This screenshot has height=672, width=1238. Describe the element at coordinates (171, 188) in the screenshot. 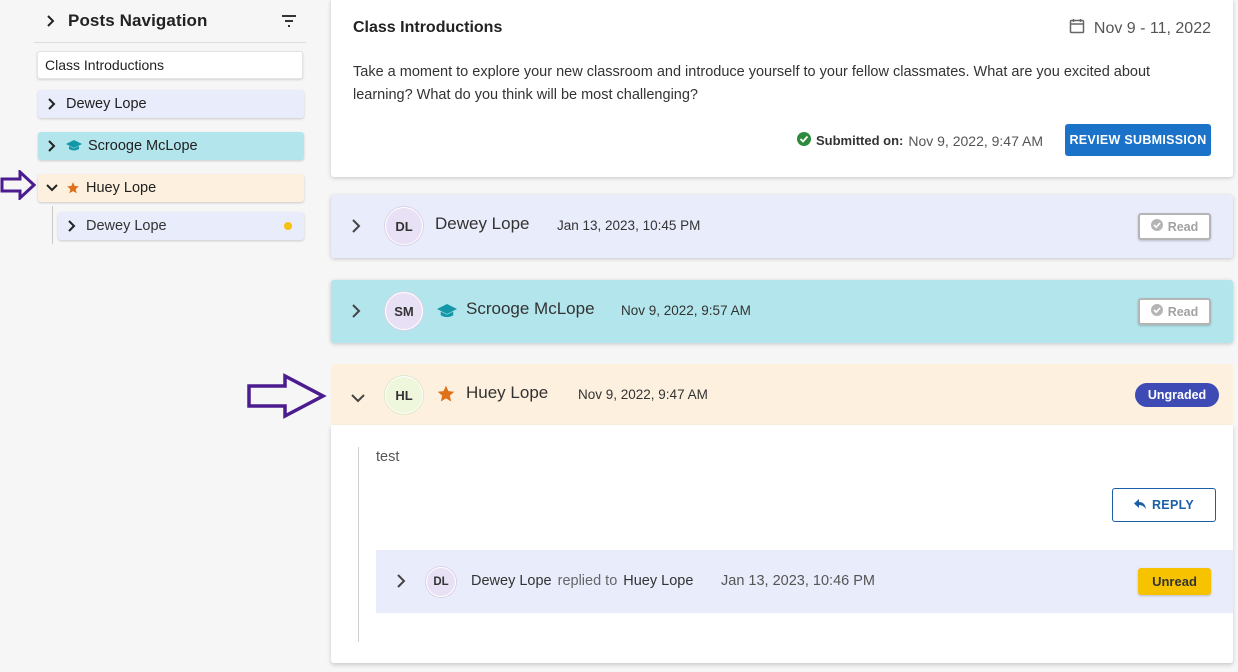

I see `sidebar-item-huey-lope: Huey Lope` at that location.